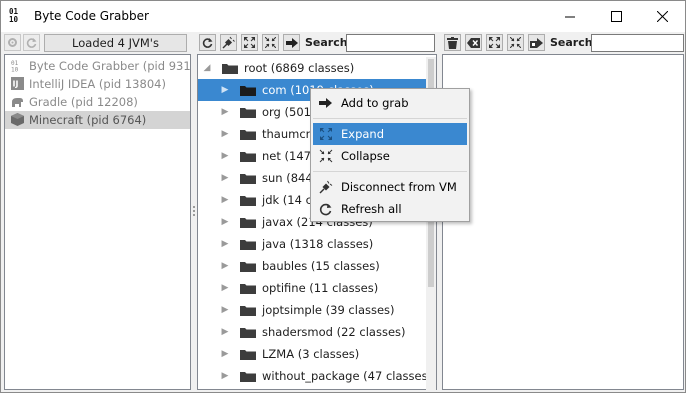 This screenshot has height=393, width=686. I want to click on jvm-label: Byte Code Grabber (pid 9316), so click(110, 66).